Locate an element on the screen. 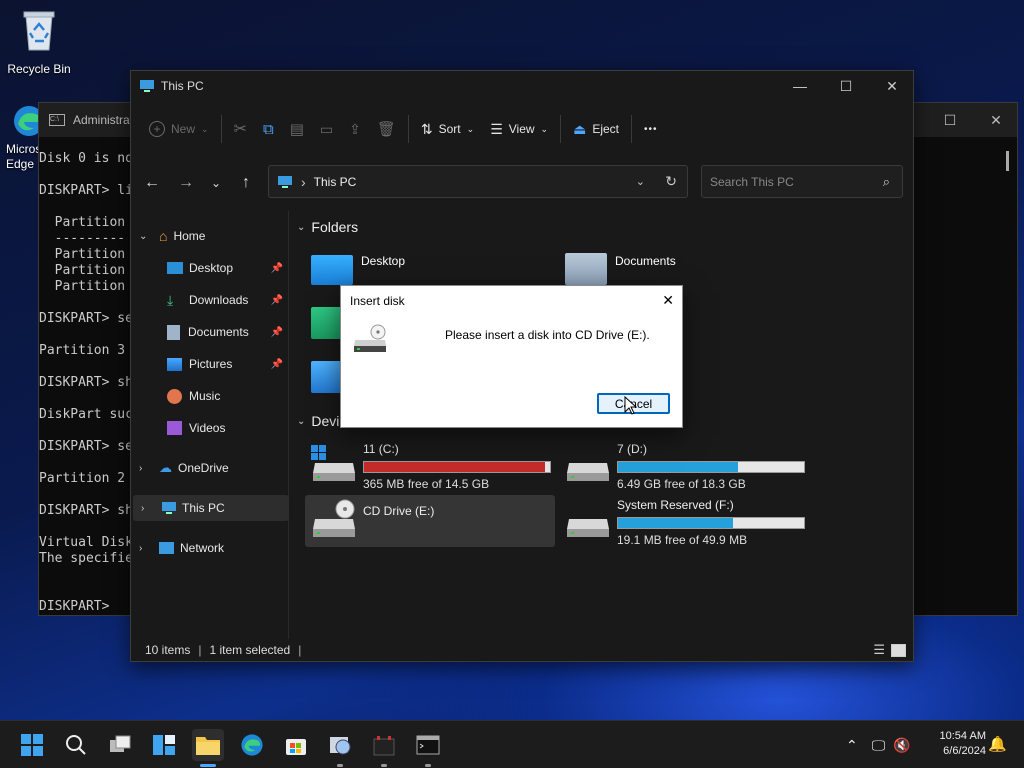 The width and height of the screenshot is (1024, 768). address-dropdown-icon: ⌄ is located at coordinates (640, 181).